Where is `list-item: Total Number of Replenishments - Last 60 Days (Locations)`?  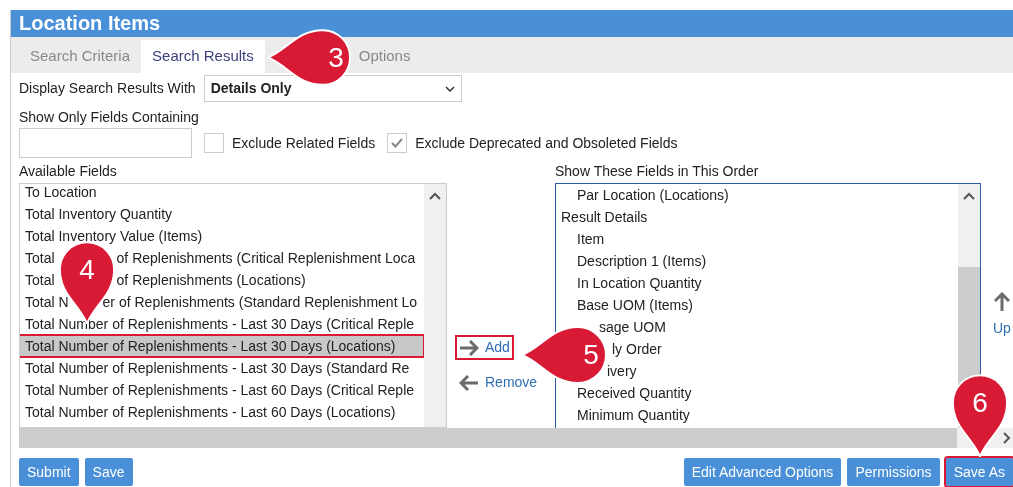
list-item: Total Number of Replenishments - Last 60 Days (Locations) is located at coordinates (210, 412).